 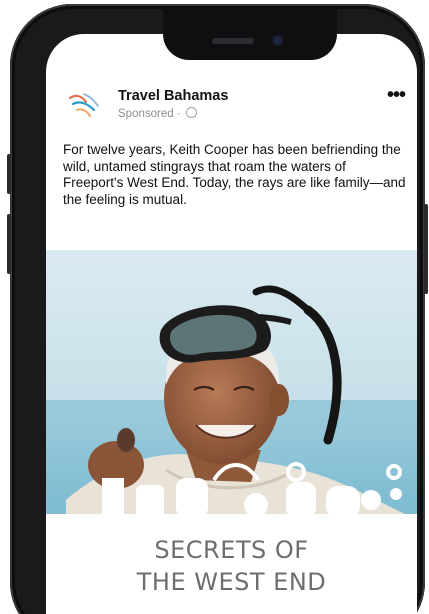 What do you see at coordinates (9, 244) in the screenshot?
I see `side-button-left-lower` at bounding box center [9, 244].